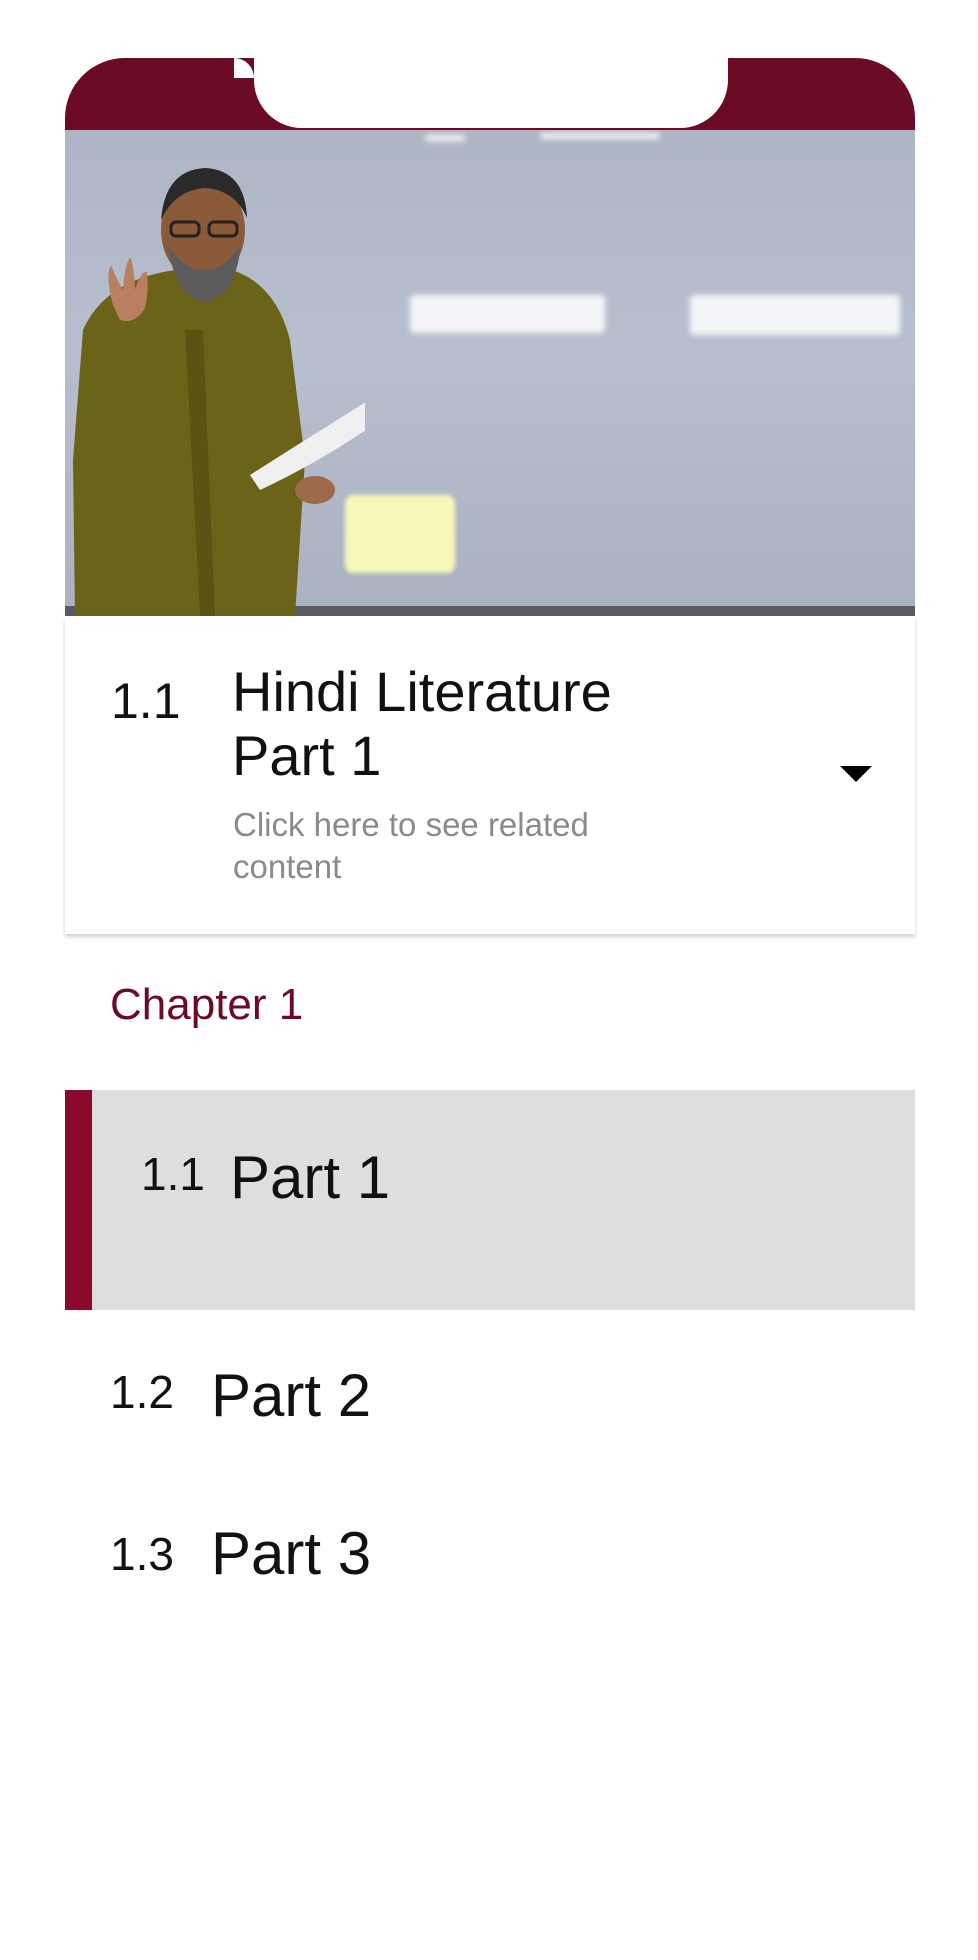  What do you see at coordinates (490, 1550) in the screenshot?
I see `chapter-item-3: 1.3 Part 3` at bounding box center [490, 1550].